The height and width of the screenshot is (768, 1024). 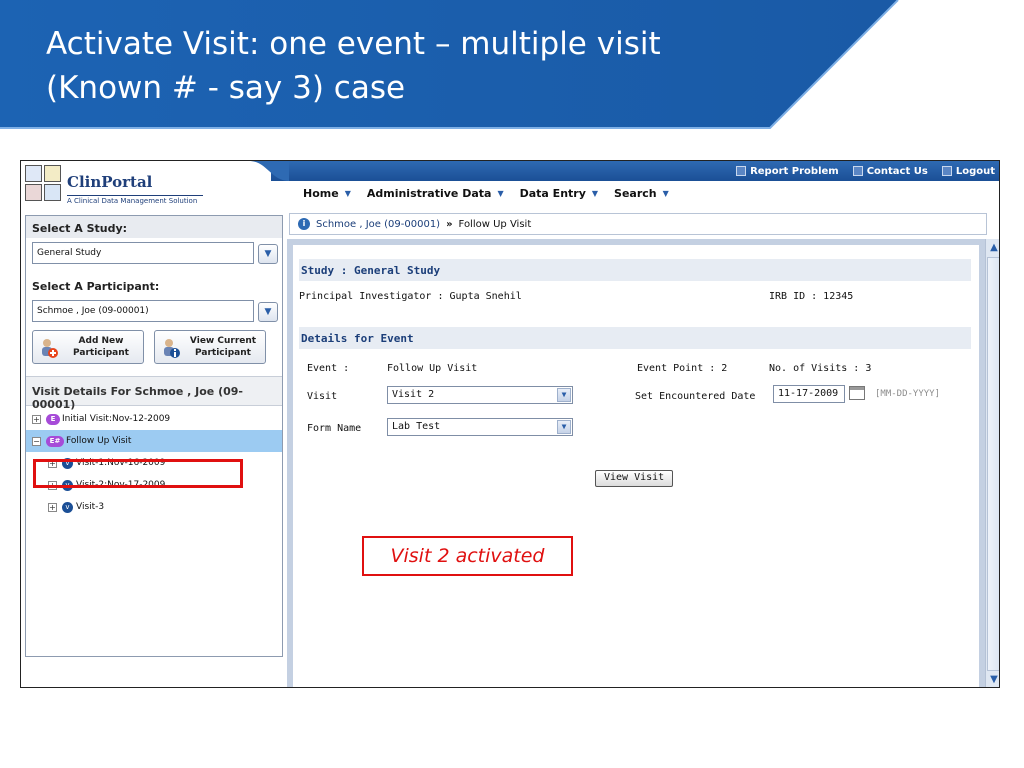 I want to click on irb-id: IRB ID : 12345, so click(x=811, y=296).